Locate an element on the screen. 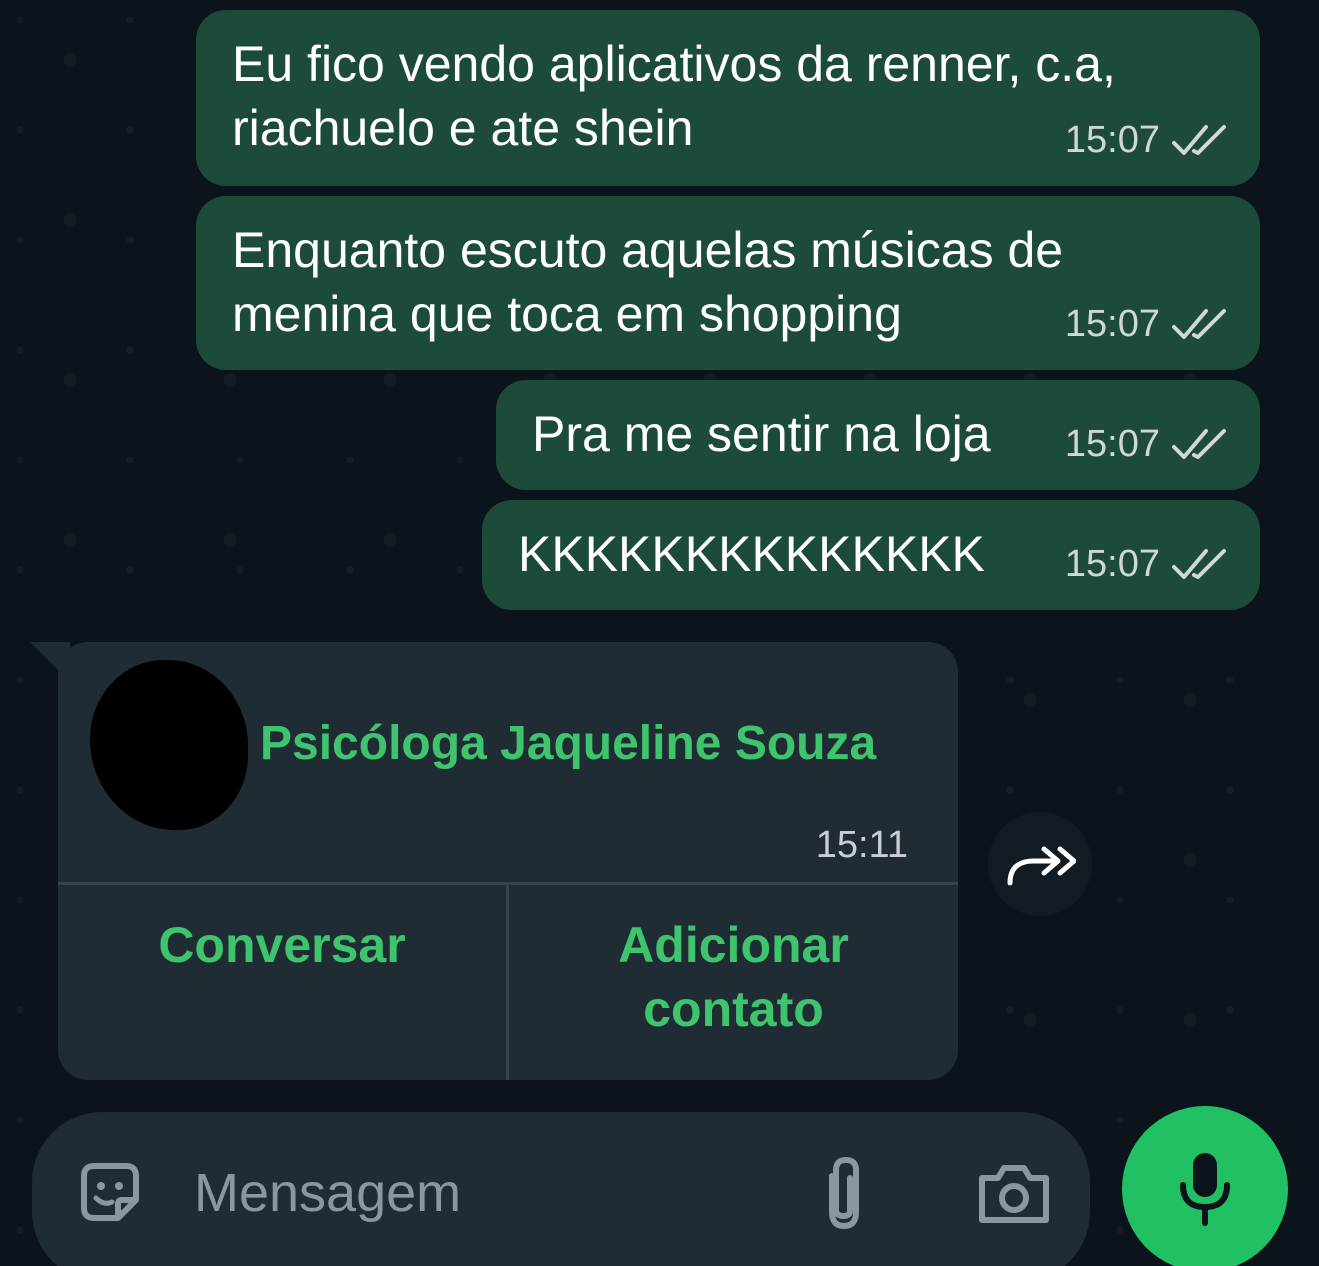 The image size is (1319, 1266). forward-button is located at coordinates (1040, 864).